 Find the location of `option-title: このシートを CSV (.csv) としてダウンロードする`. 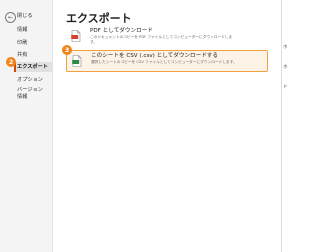

option-title: このシートを CSV (.csv) としてダウンロードする is located at coordinates (154, 56).